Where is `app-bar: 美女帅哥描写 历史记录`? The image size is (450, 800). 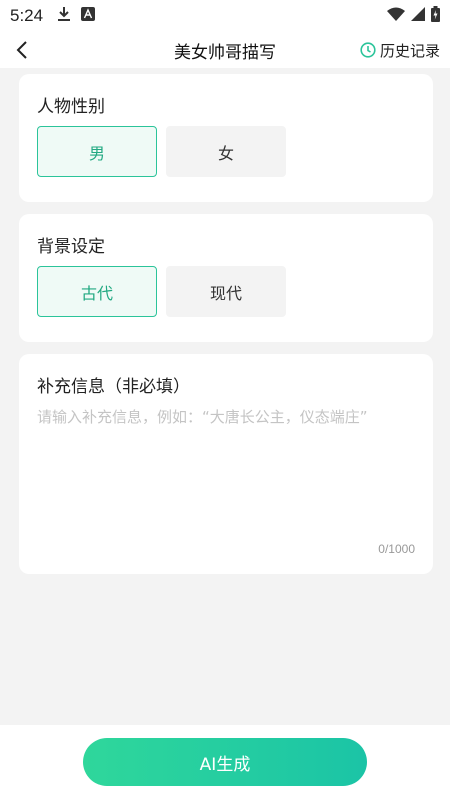 app-bar: 美女帅哥描写 历史记录 is located at coordinates (225, 50).